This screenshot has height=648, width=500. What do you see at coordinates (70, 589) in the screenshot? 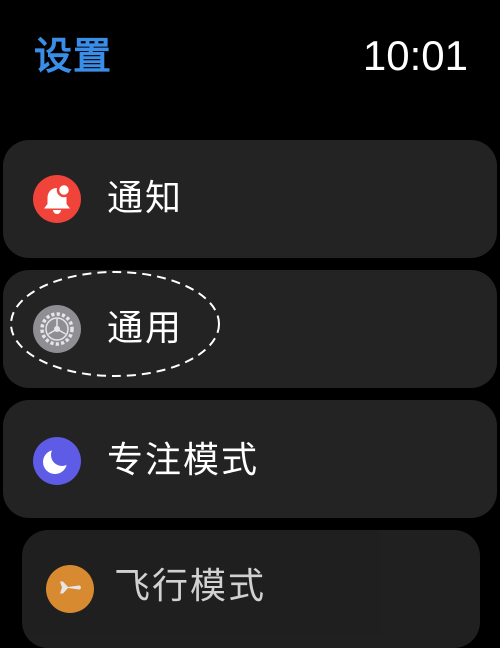
I see `airplane-icon` at bounding box center [70, 589].